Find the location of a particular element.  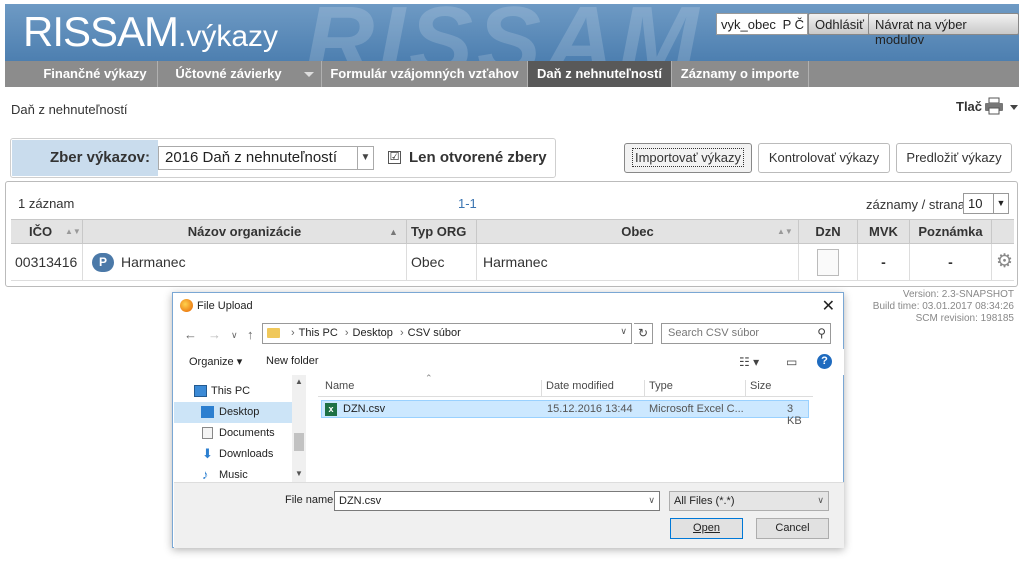

scrollbar-thumb is located at coordinates (299, 442).